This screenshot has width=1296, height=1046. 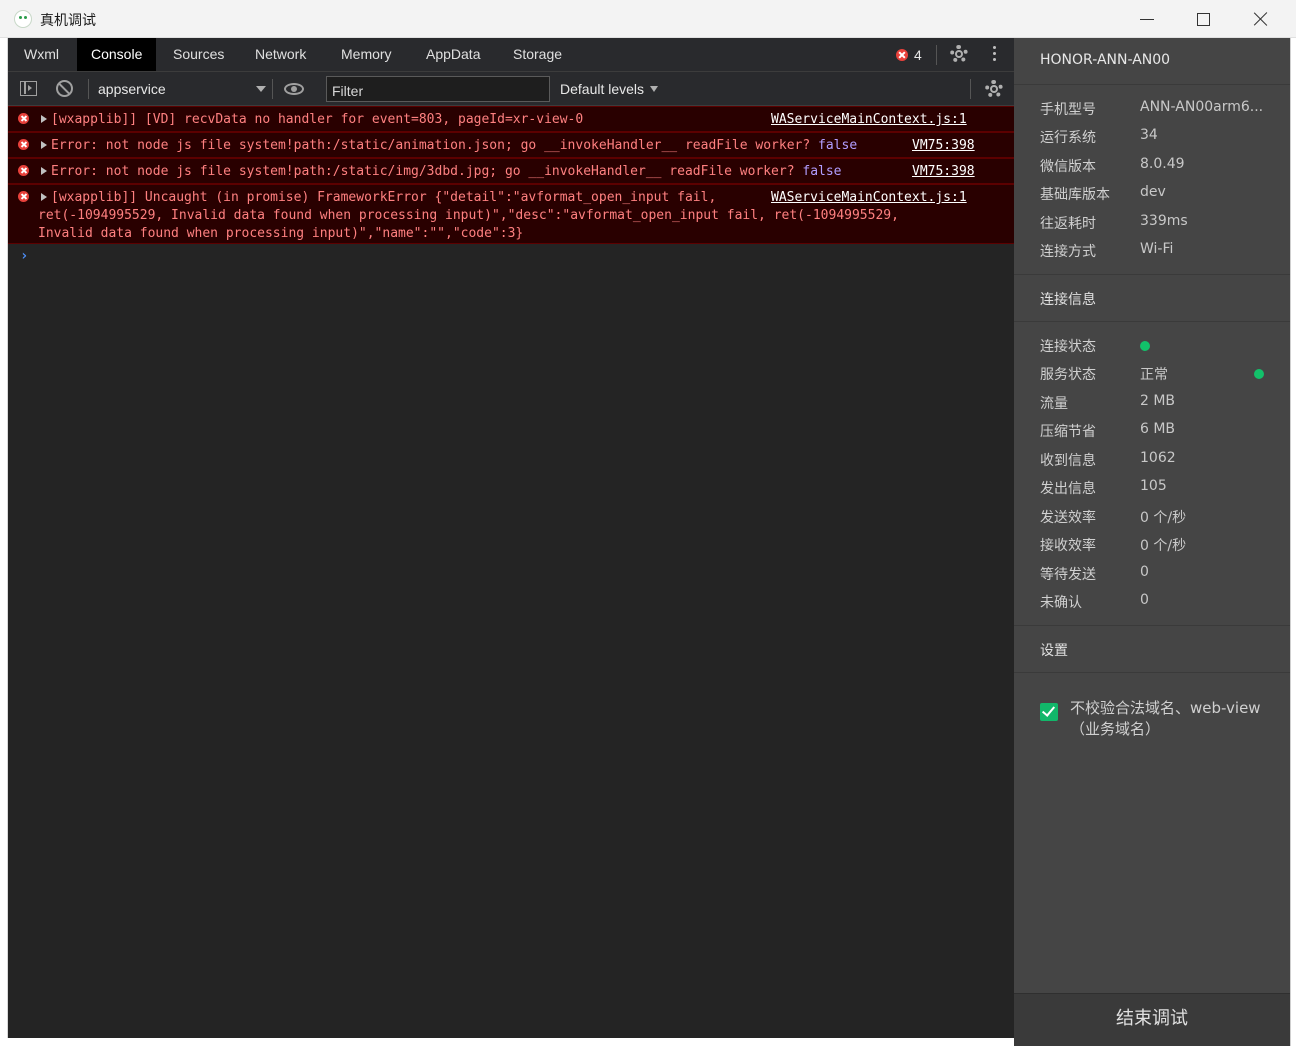 I want to click on conn-row: 服务状态 正常, so click(x=1160, y=374).